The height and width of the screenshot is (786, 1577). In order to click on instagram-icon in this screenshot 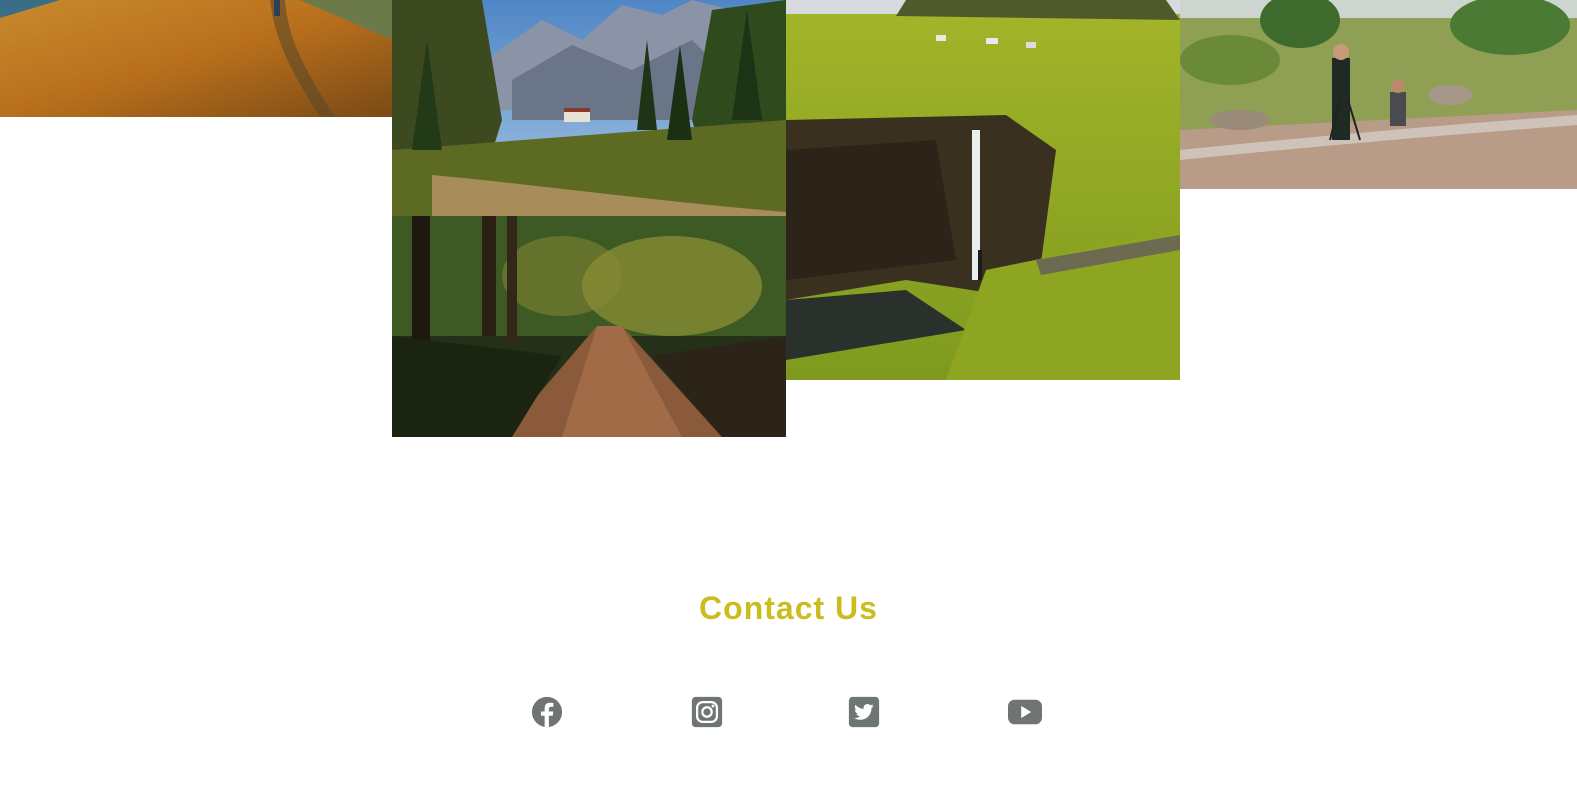, I will do `click(707, 712)`.